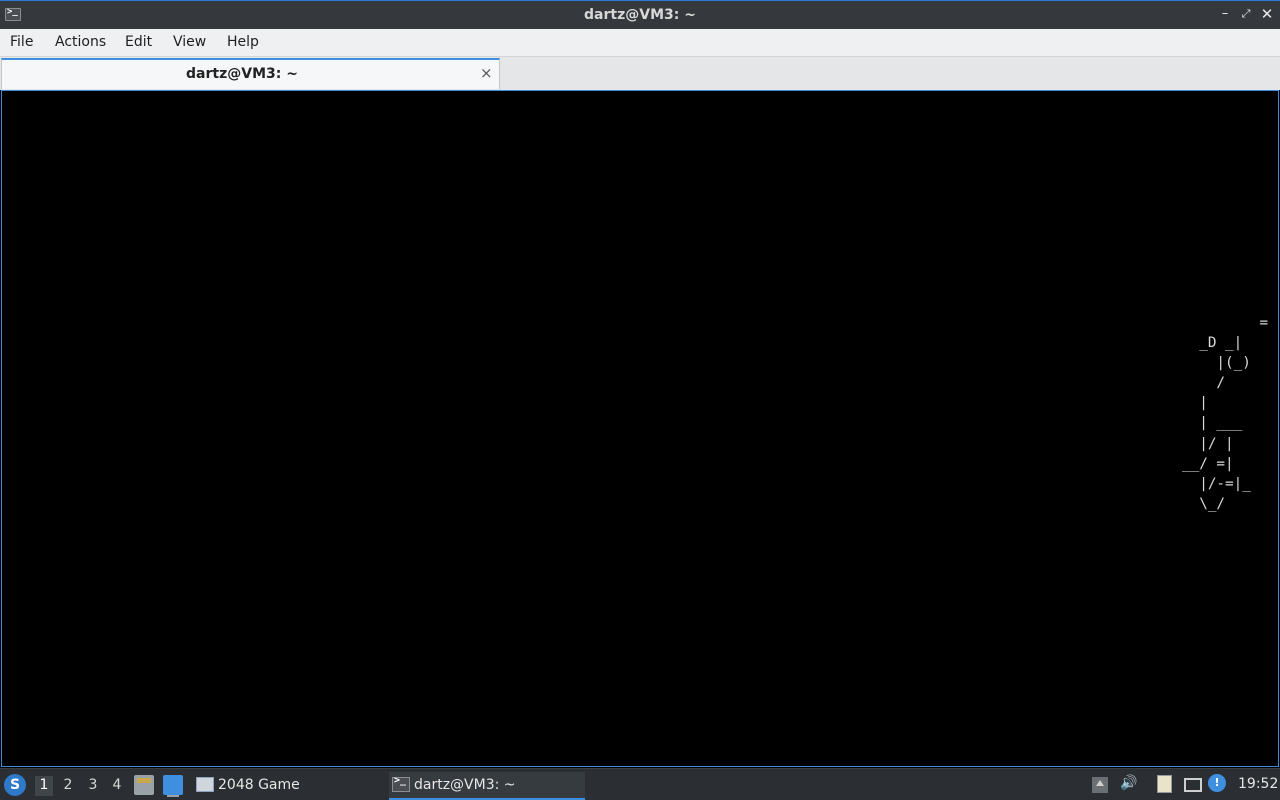 This screenshot has height=800, width=1280. What do you see at coordinates (144, 785) in the screenshot?
I see `file-manager-icon` at bounding box center [144, 785].